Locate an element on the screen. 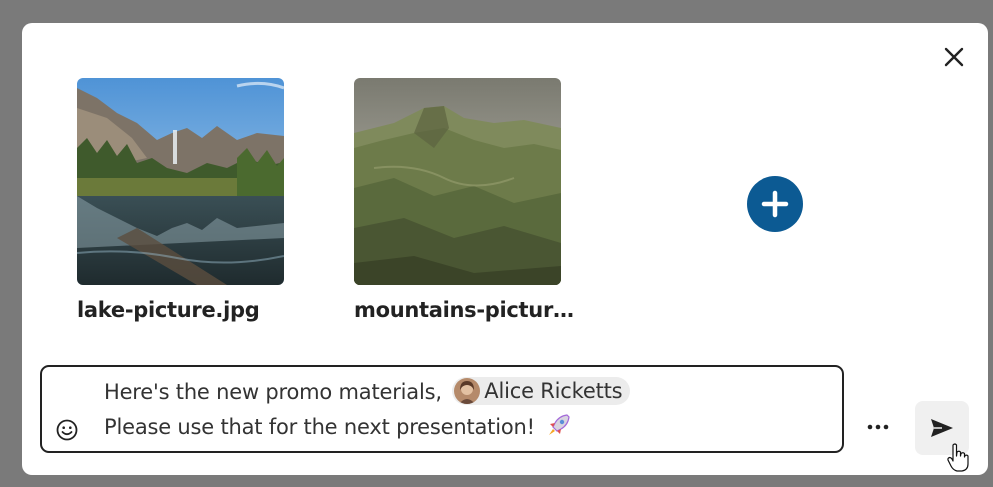 Image resolution: width=993 pixels, height=487 pixels. rocket-icon is located at coordinates (559, 424).